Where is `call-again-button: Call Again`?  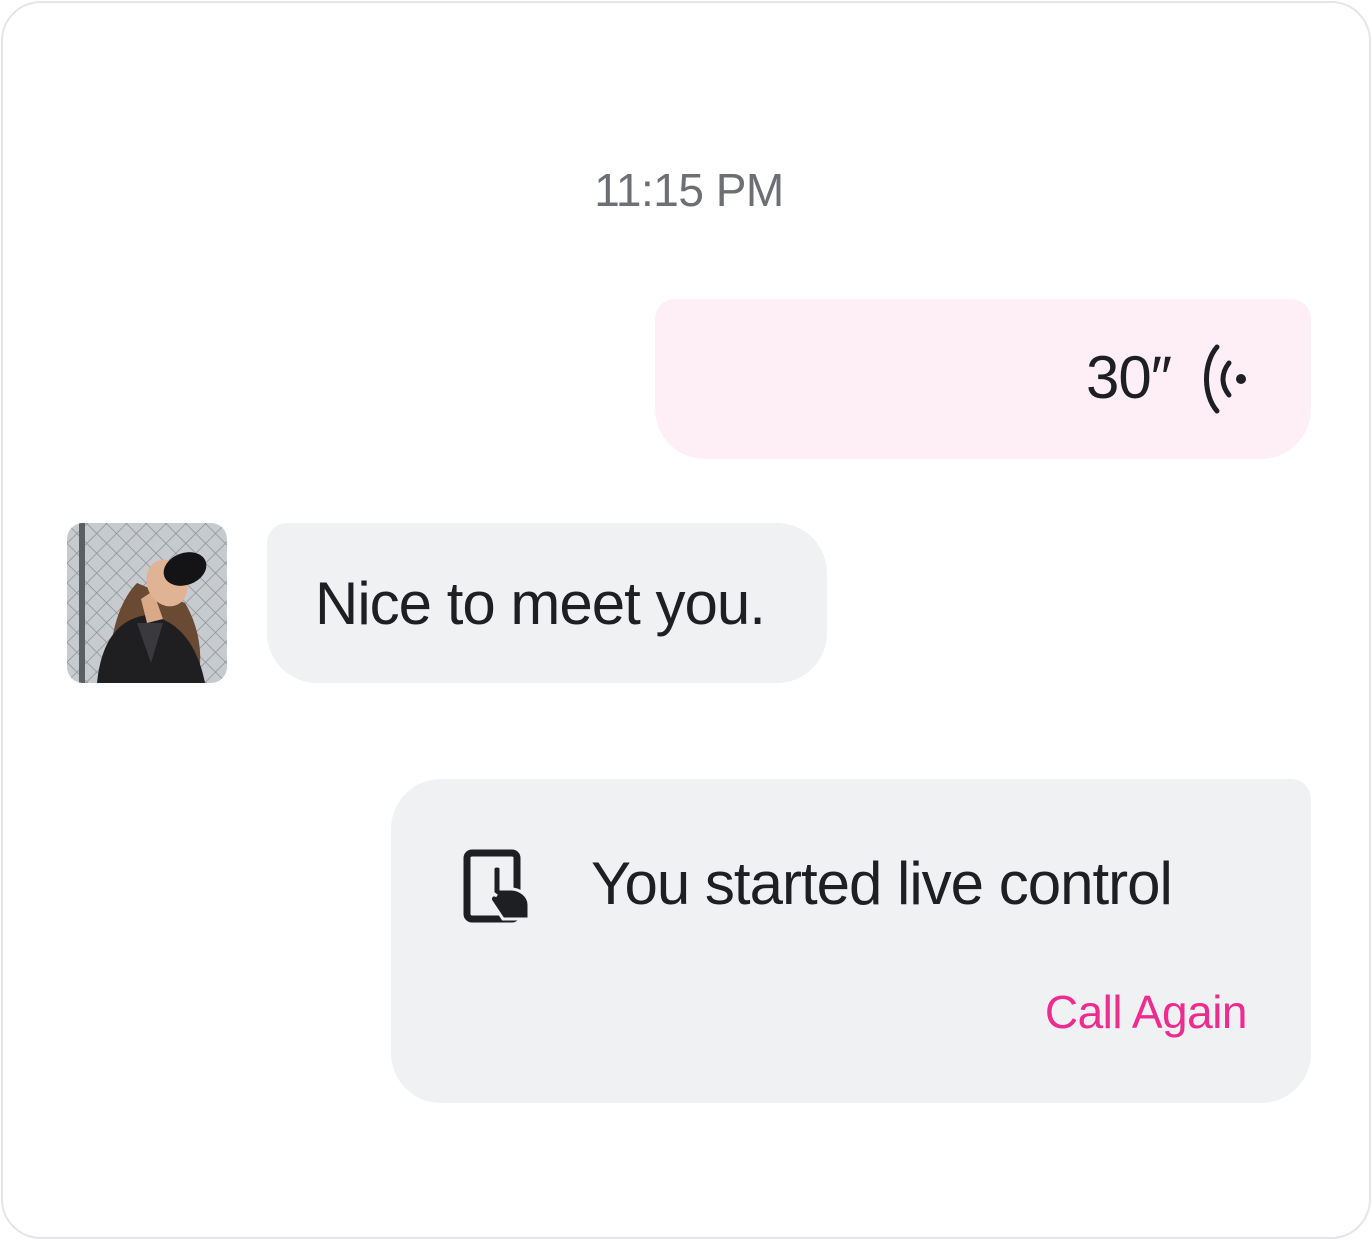
call-again-button: Call Again is located at coordinates (1146, 1012).